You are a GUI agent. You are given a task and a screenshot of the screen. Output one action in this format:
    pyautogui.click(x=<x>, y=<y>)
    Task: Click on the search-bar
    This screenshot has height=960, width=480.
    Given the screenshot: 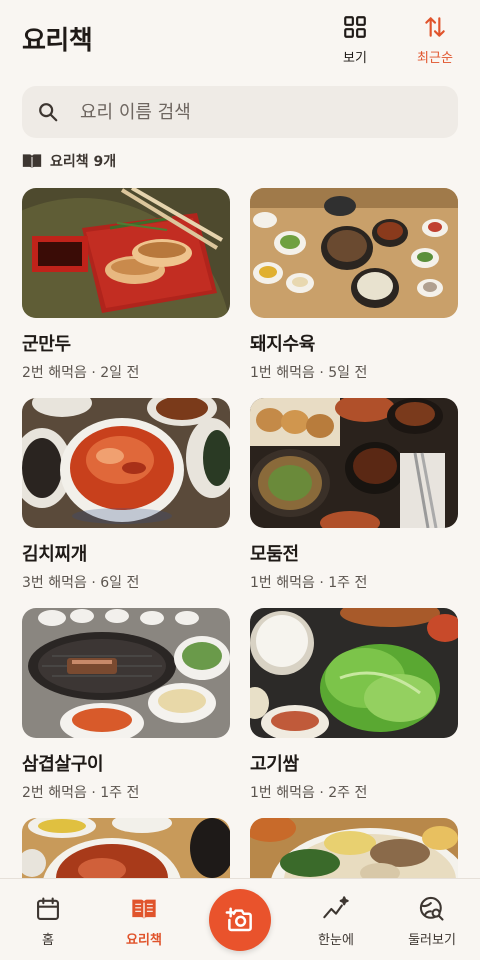 What is the action you would take?
    pyautogui.click(x=240, y=112)
    